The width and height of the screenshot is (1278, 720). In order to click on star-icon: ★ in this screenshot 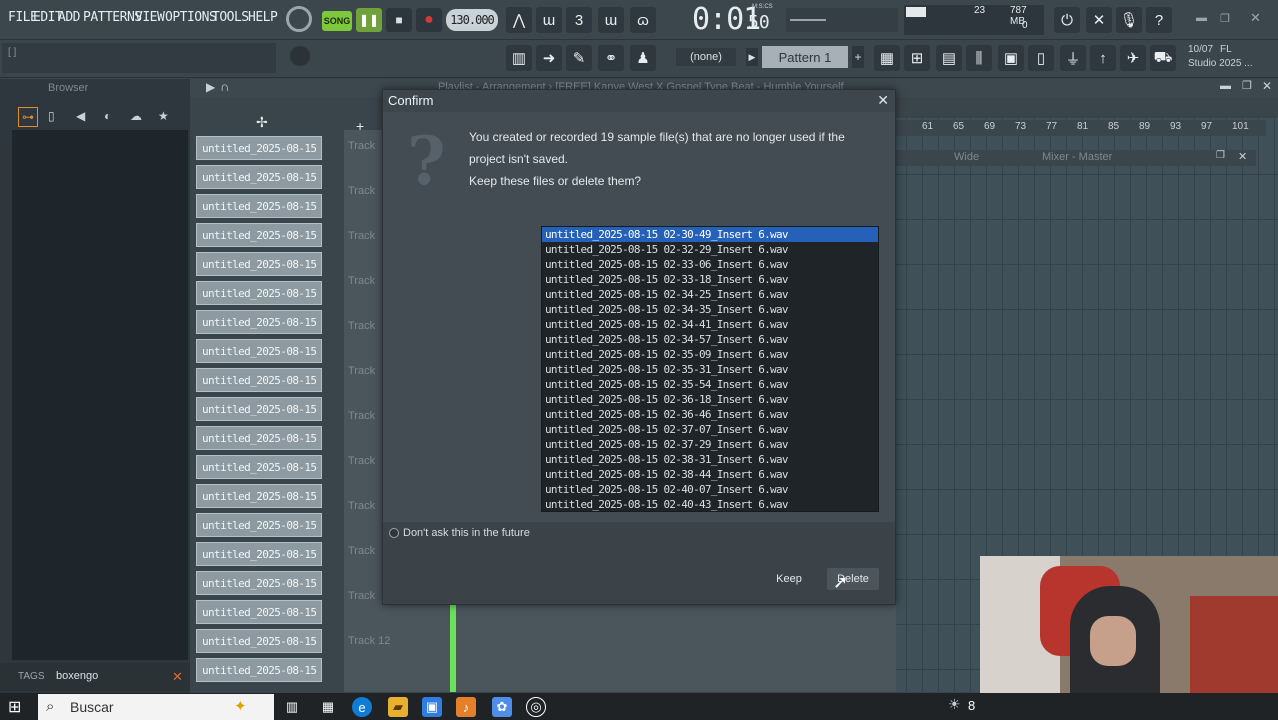, I will do `click(163, 116)`.